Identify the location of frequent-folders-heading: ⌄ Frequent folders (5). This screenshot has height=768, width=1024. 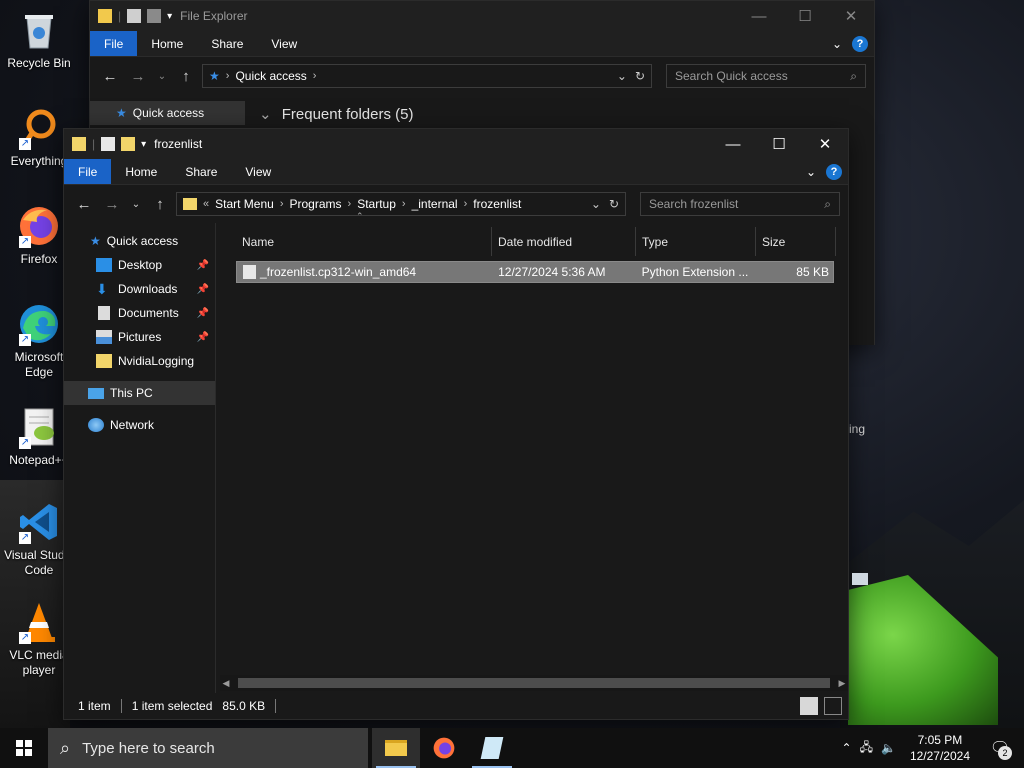
(559, 114).